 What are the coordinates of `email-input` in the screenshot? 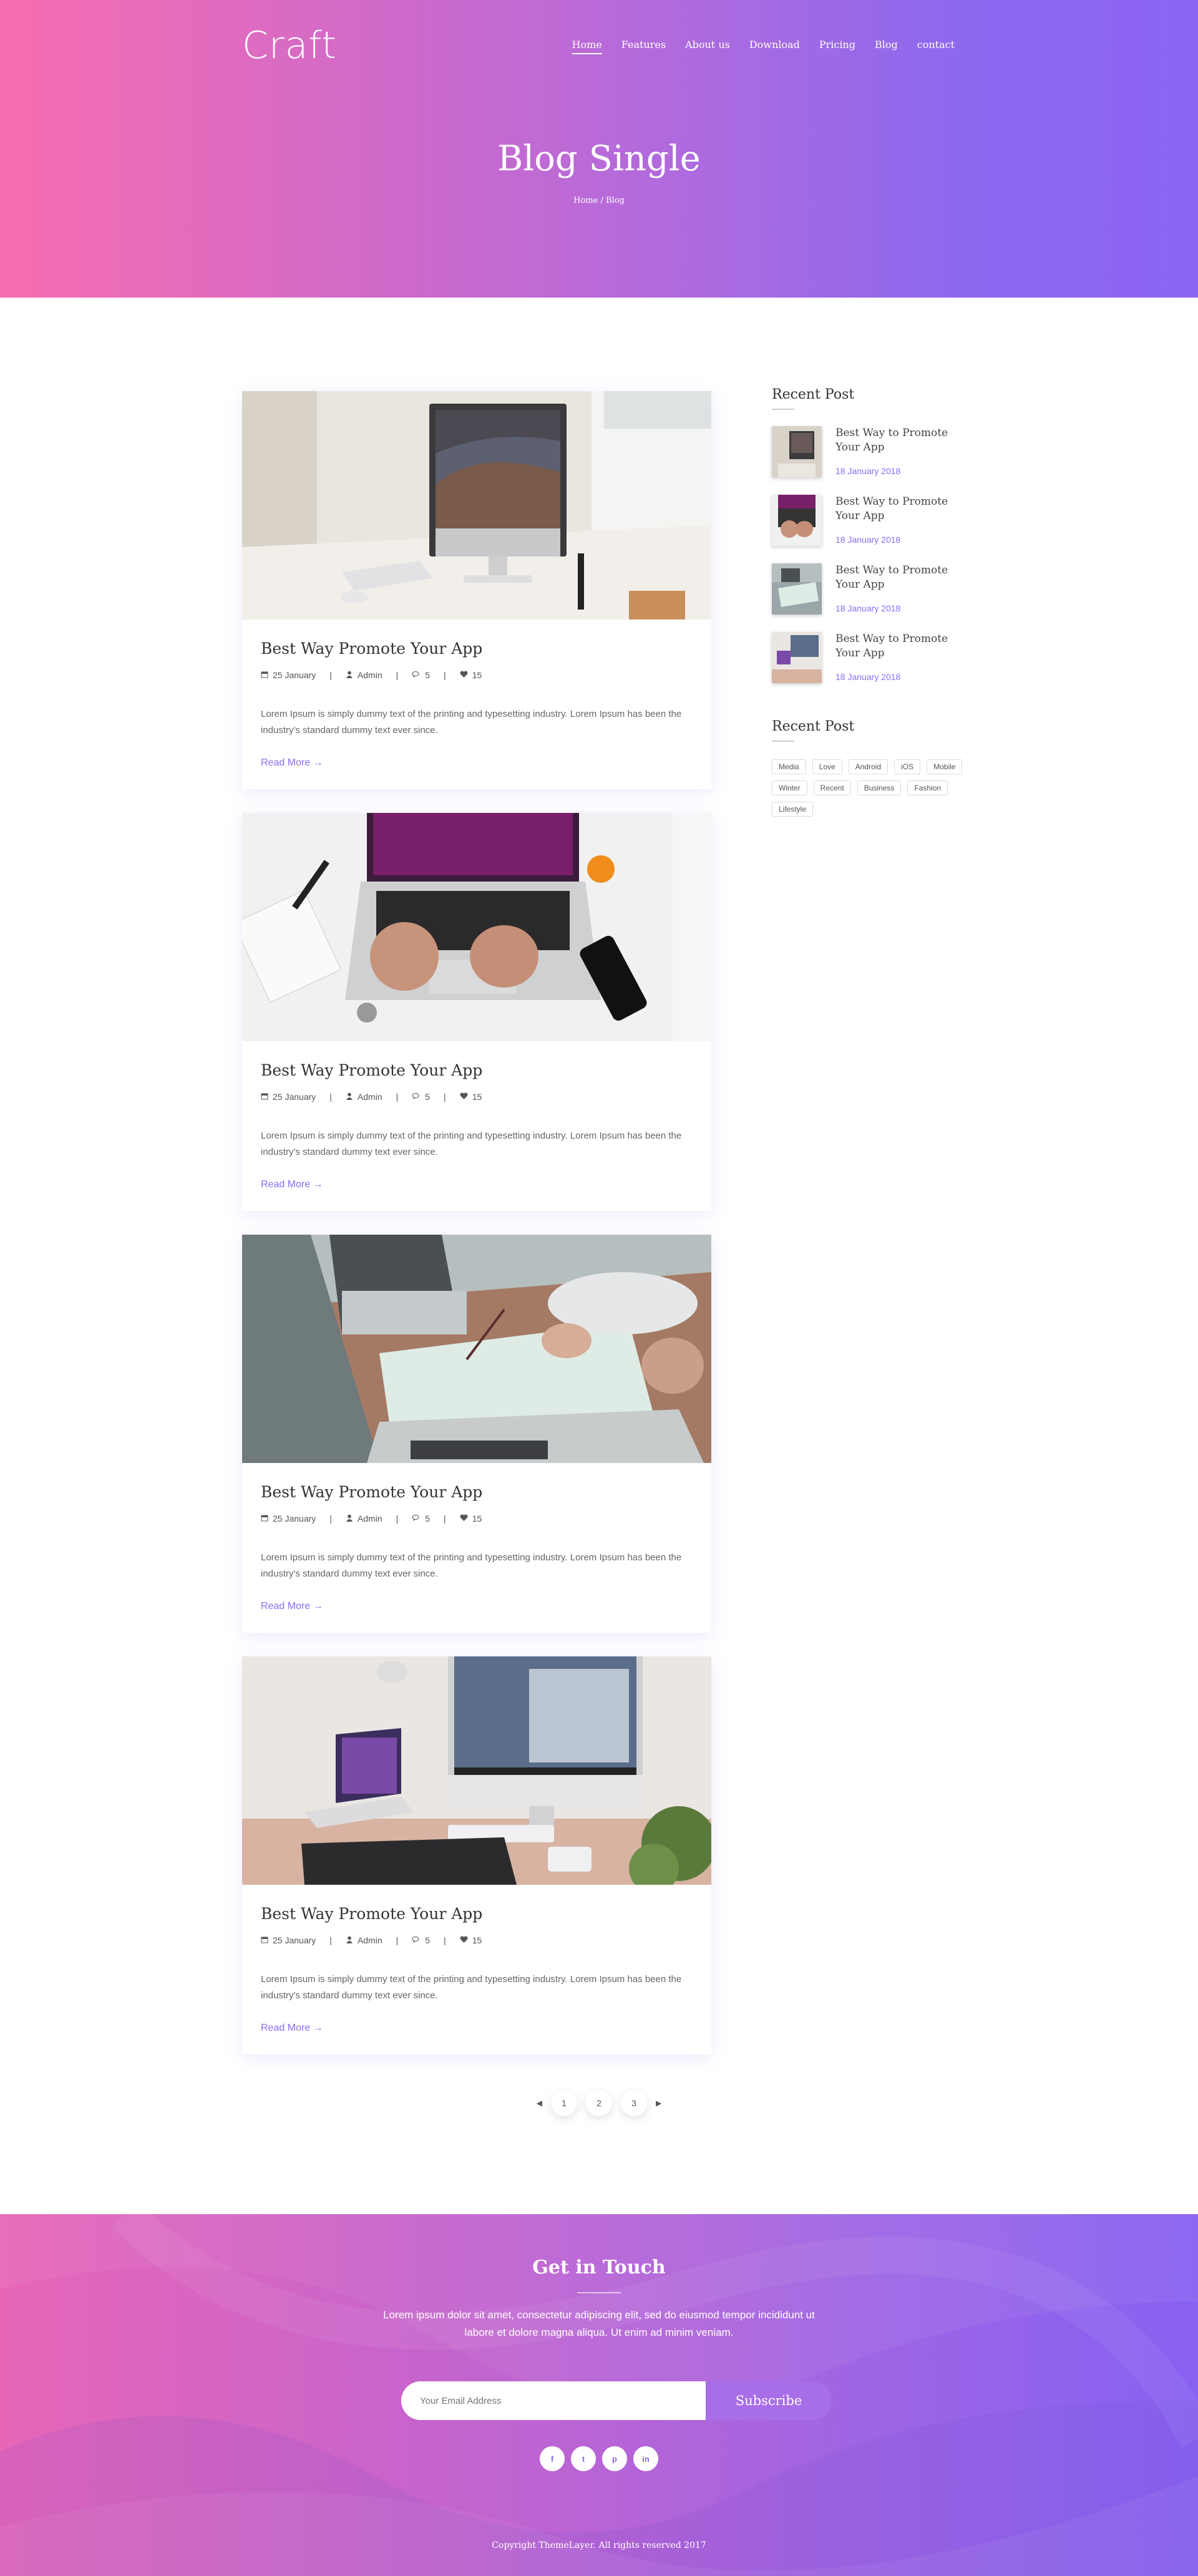 It's located at (553, 2400).